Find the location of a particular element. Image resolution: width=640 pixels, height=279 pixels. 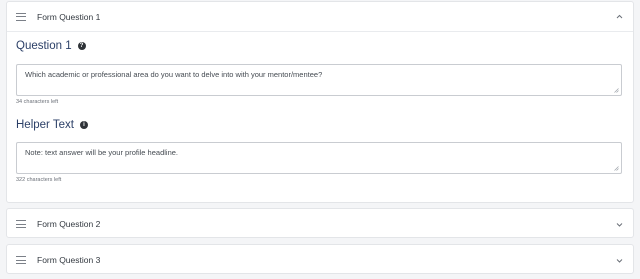

panel-header-3: Form Question 3 is located at coordinates (320, 260).